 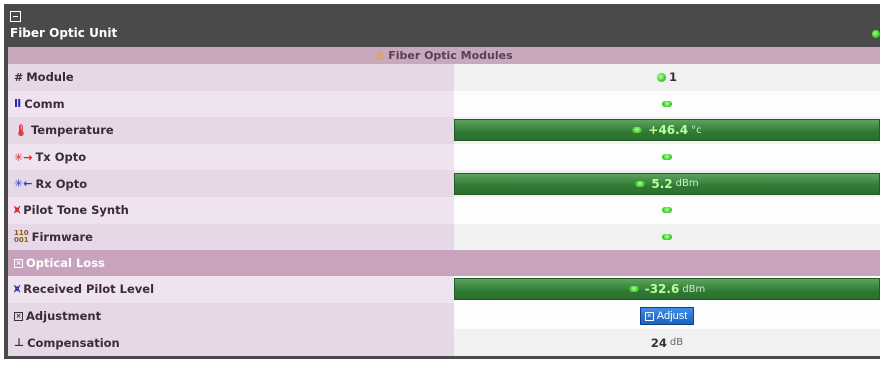 I want to click on row-received-pilot: ⩙ Received Pilot Level -32.6 dBm, so click(x=444, y=289).